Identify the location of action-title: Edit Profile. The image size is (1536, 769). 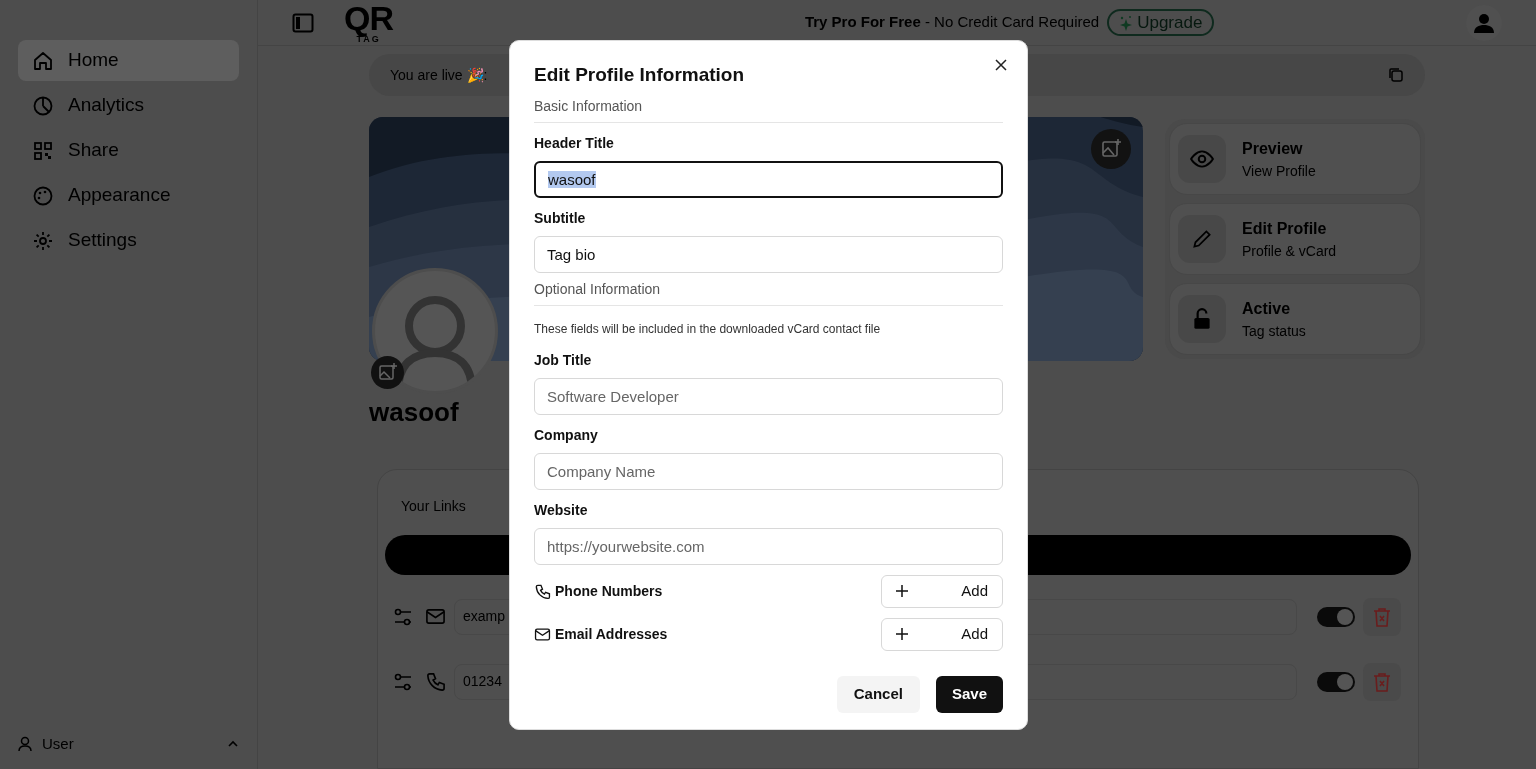
(1284, 228).